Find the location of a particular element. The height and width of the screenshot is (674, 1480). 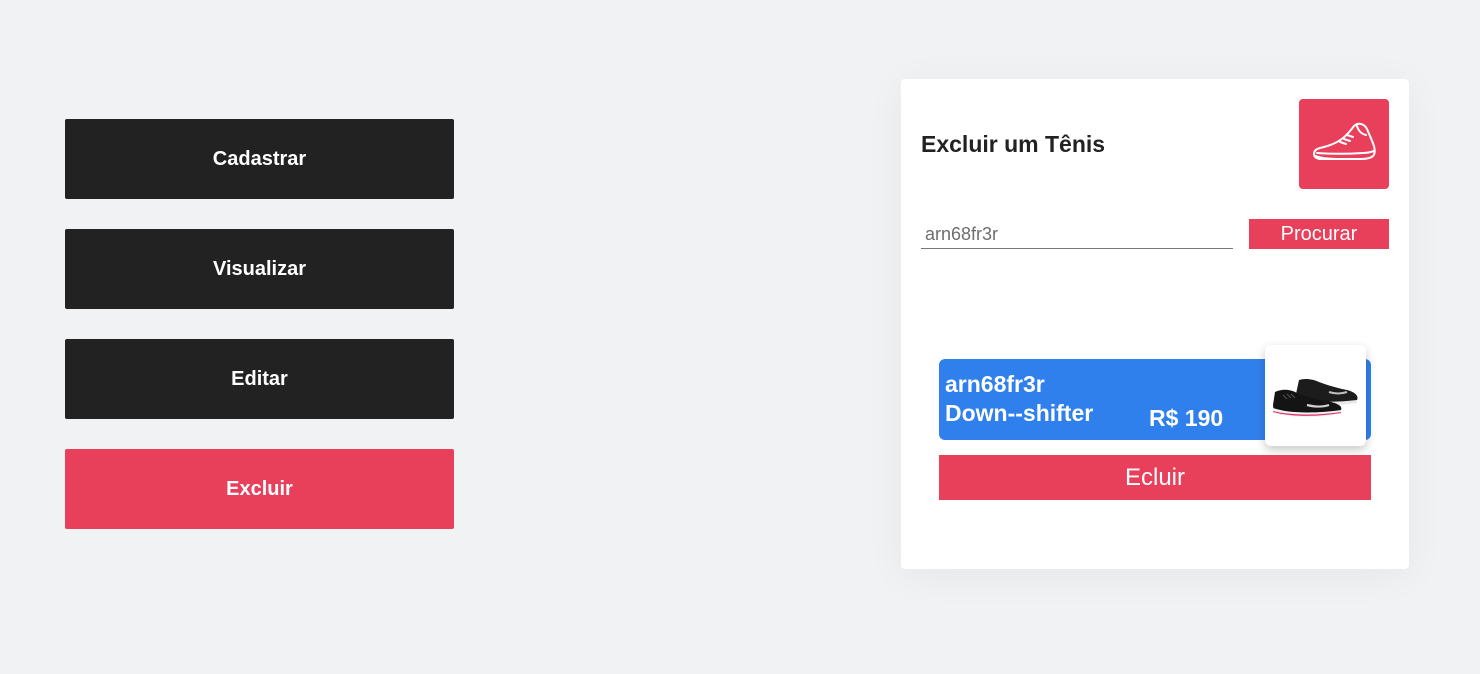

product-card: arn68fr3r Down--shifter R$ 190 is located at coordinates (1155, 395).